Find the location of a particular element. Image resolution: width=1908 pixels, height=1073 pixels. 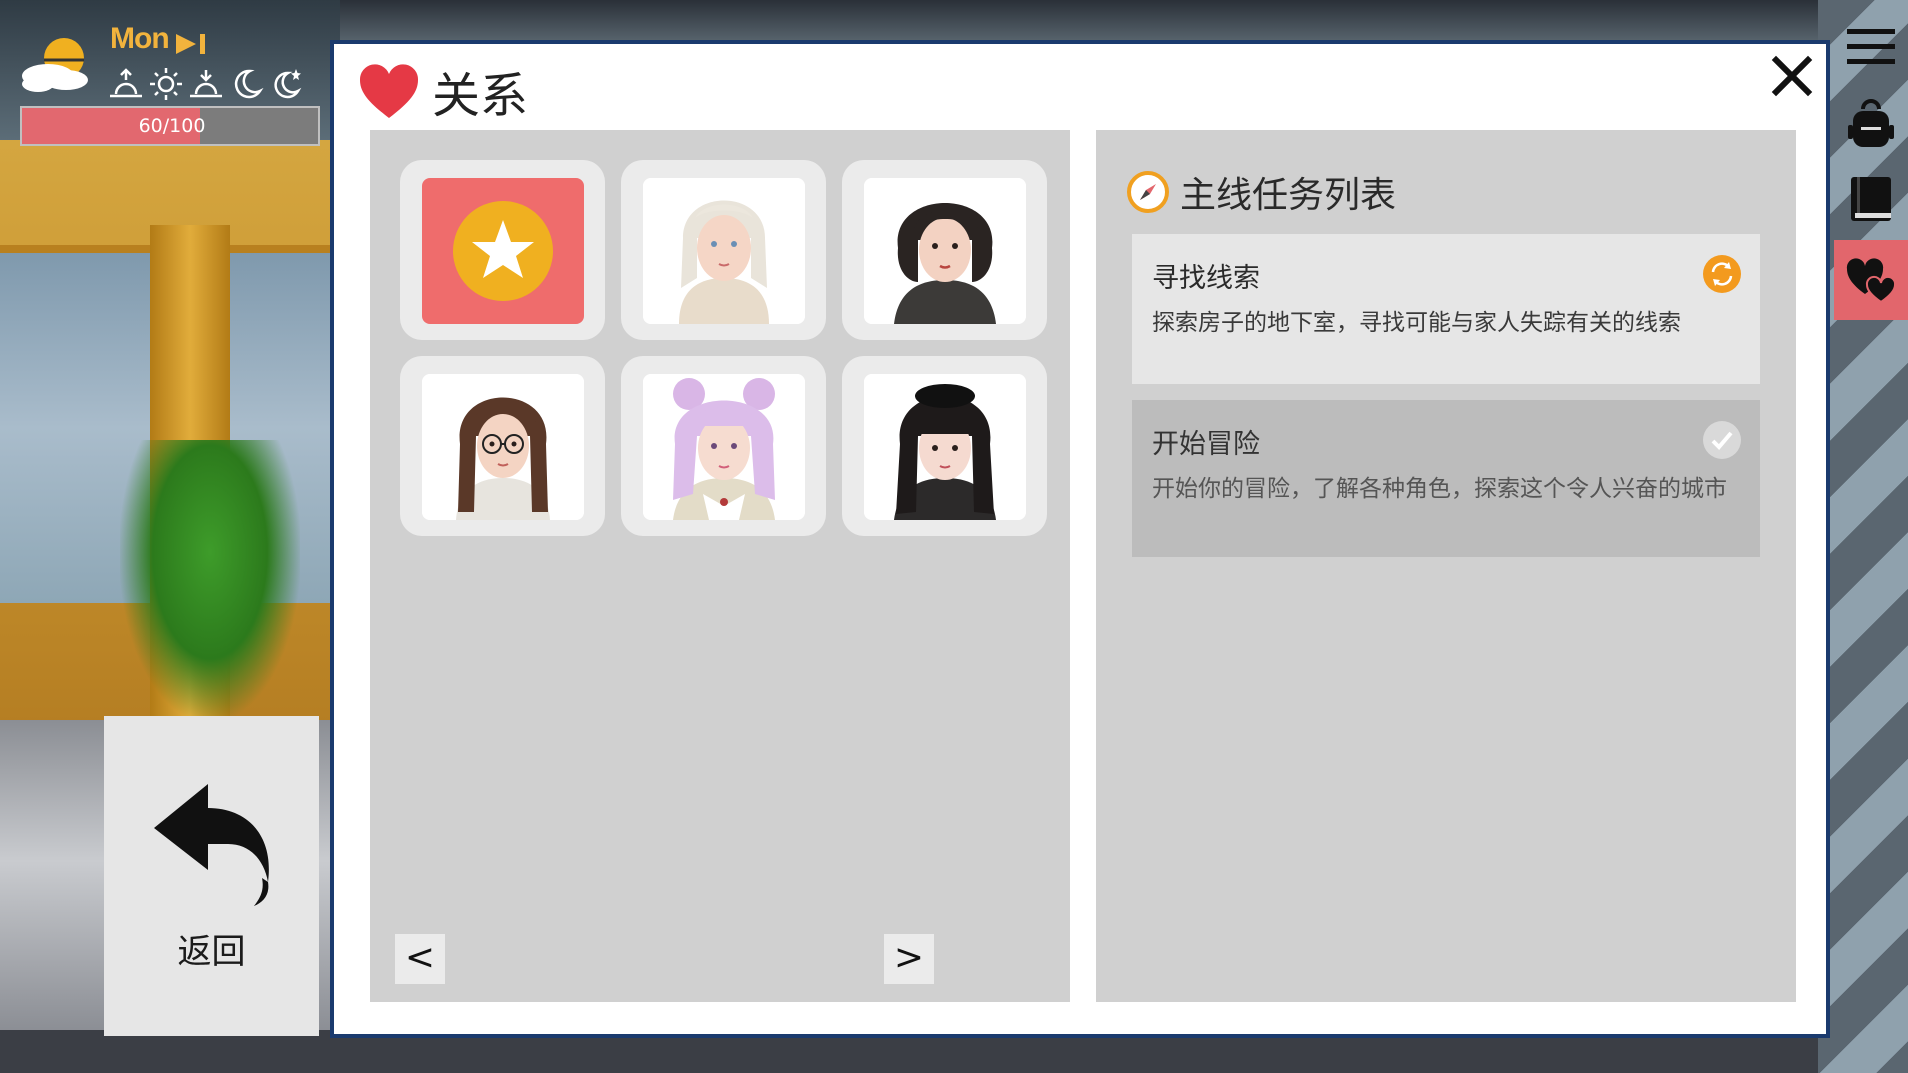

dialog-header: 关系 is located at coordinates (443, 91).